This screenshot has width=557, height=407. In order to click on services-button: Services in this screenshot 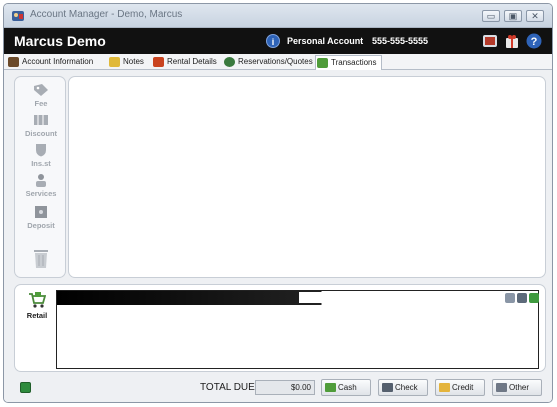, I will do `click(41, 185)`.